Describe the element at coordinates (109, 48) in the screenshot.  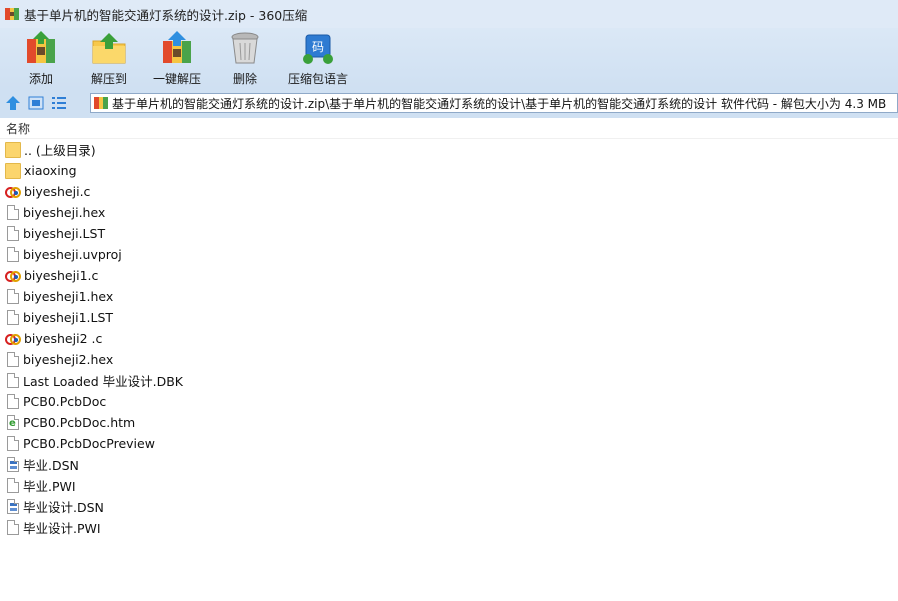
I see `extract-to-folder-icon` at that location.